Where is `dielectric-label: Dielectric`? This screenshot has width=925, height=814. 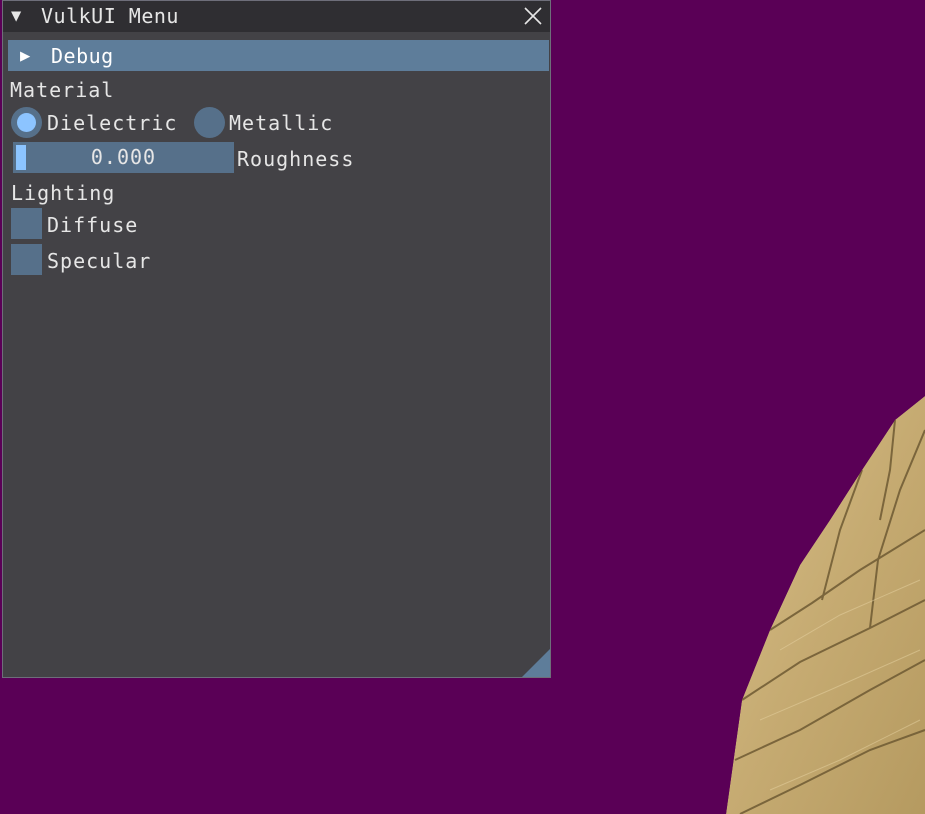
dielectric-label: Dielectric is located at coordinates (112, 123).